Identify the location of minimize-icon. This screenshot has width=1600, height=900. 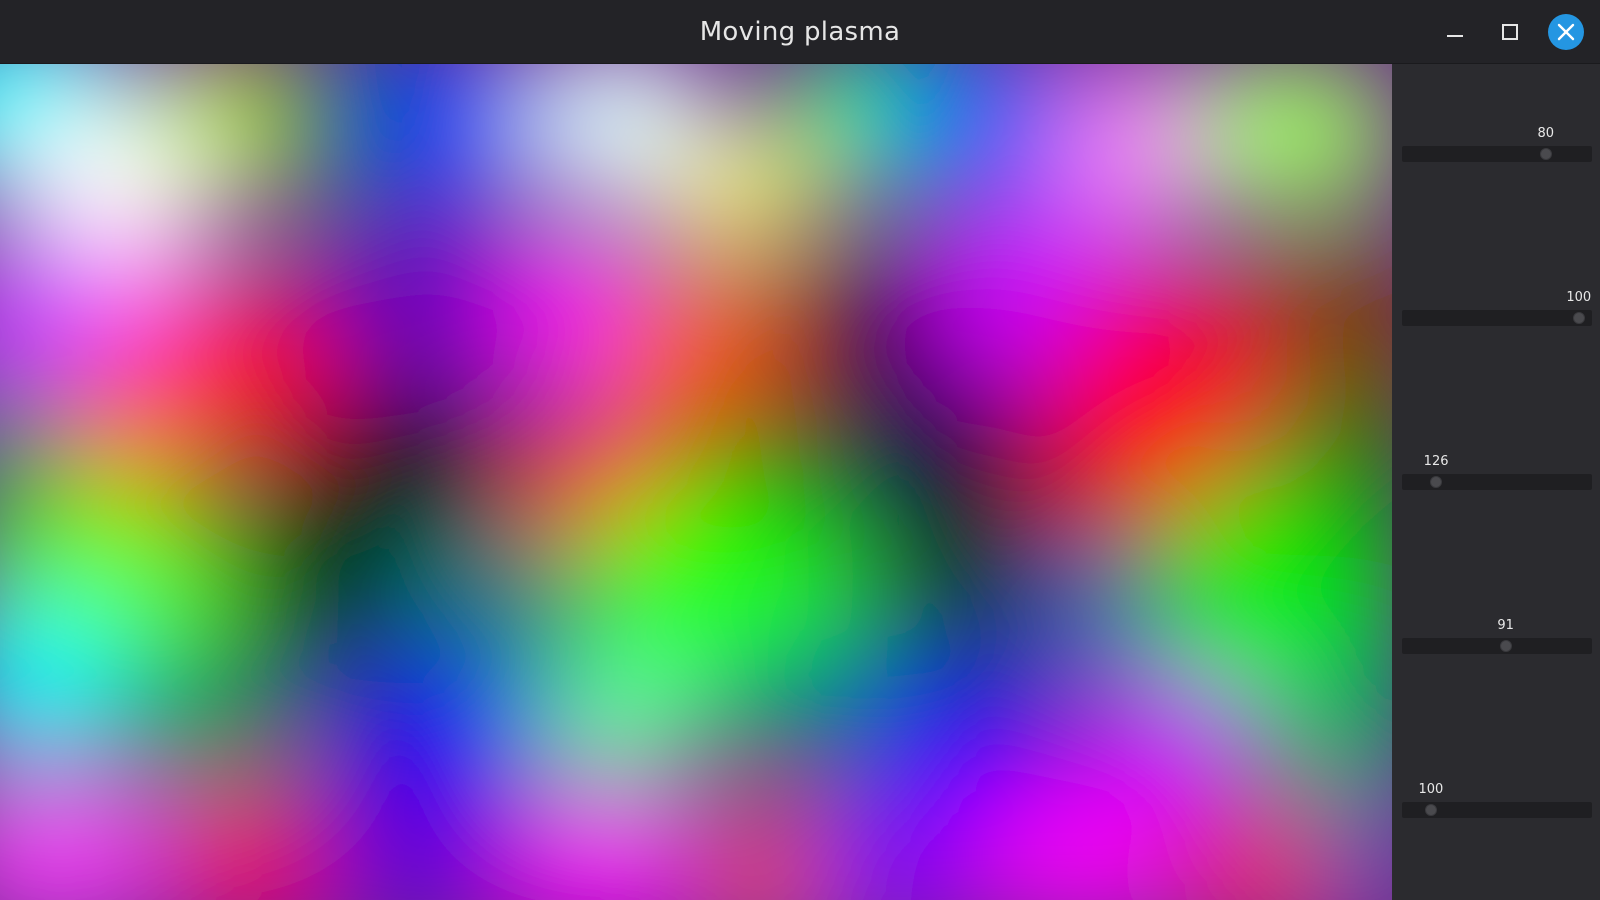
(1455, 36).